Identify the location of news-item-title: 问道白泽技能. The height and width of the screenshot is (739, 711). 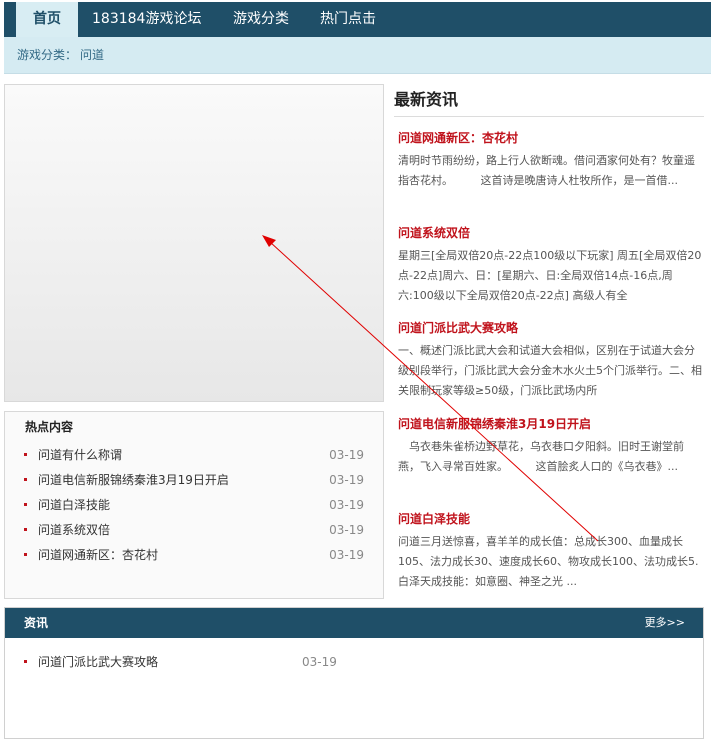
(550, 518).